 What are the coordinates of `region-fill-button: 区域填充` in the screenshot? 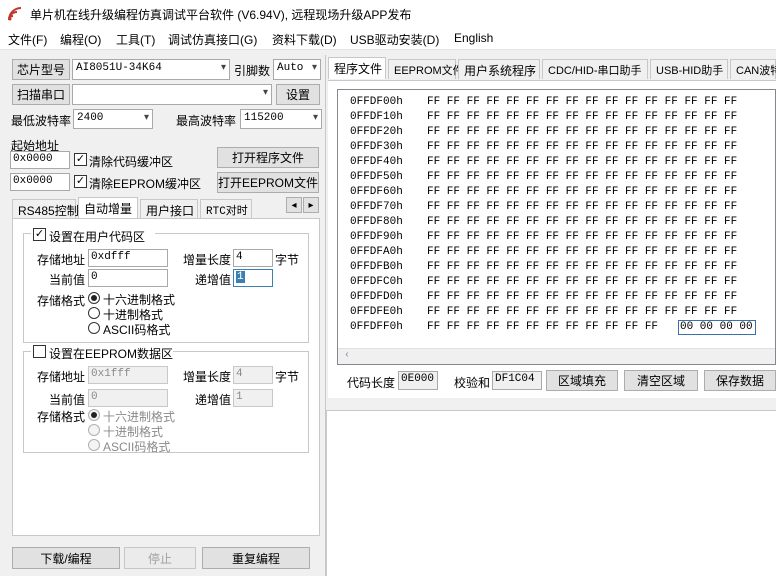 It's located at (582, 380).